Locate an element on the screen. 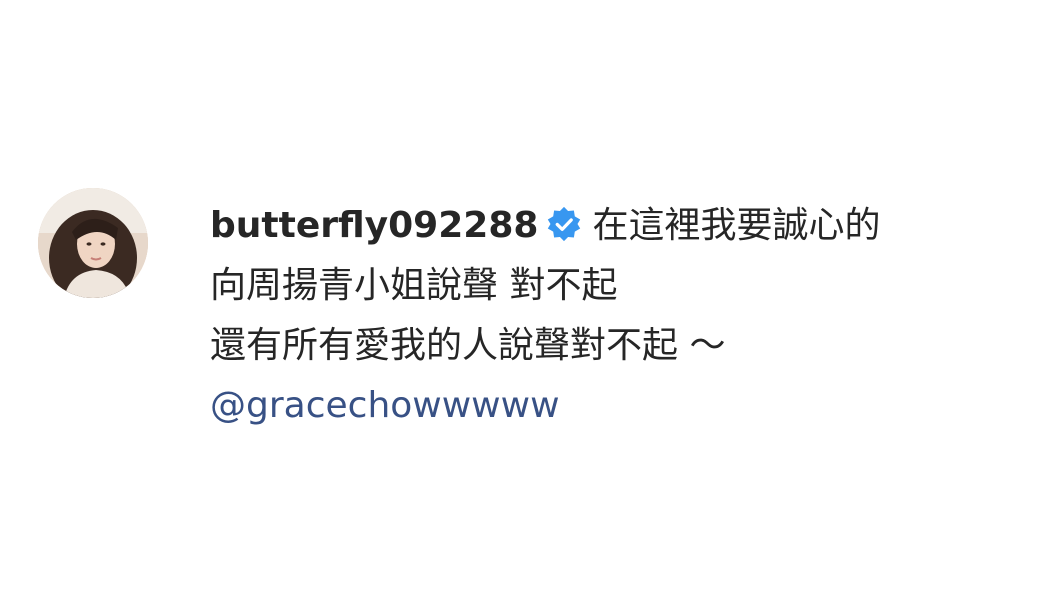  username-link: butterfly092288 is located at coordinates (374, 225).